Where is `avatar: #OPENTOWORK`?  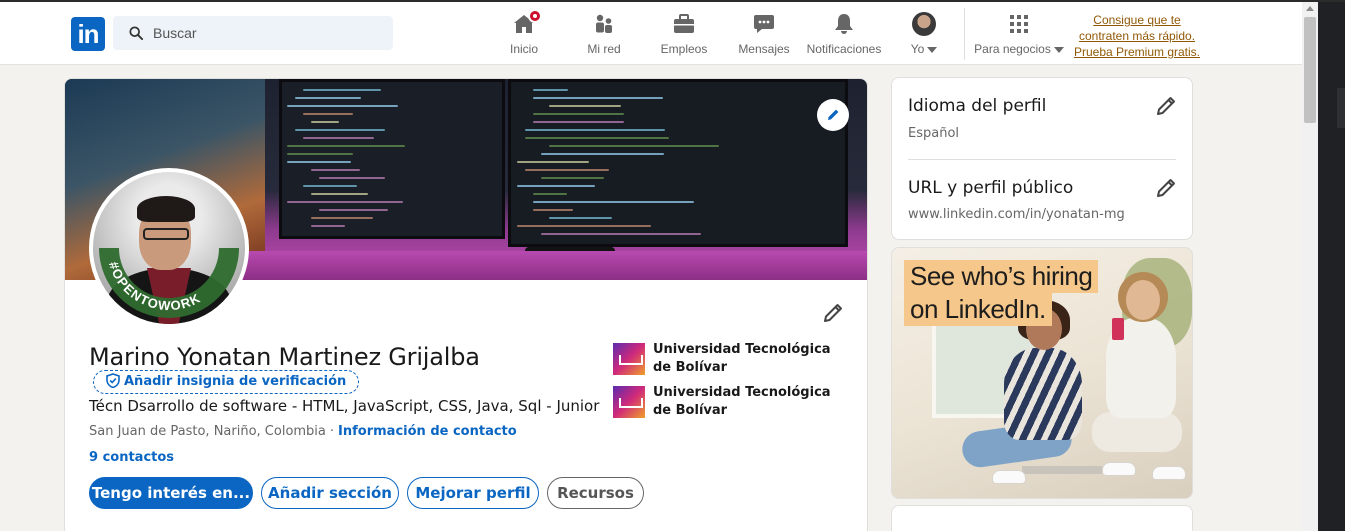
avatar: #OPENTOWORK is located at coordinates (169, 248).